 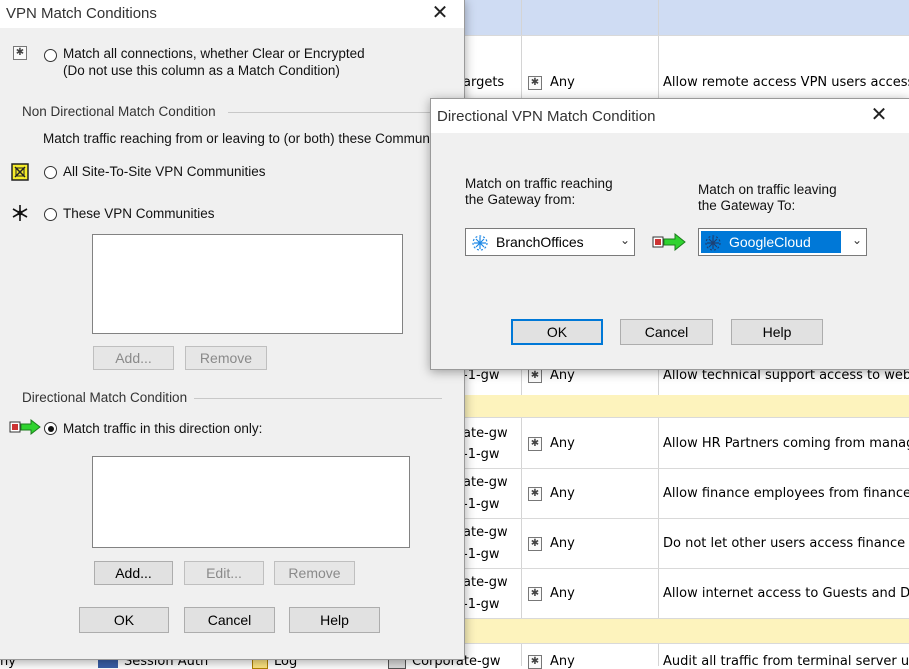 I want to click on remove-direction-button: Remove, so click(x=314, y=573).